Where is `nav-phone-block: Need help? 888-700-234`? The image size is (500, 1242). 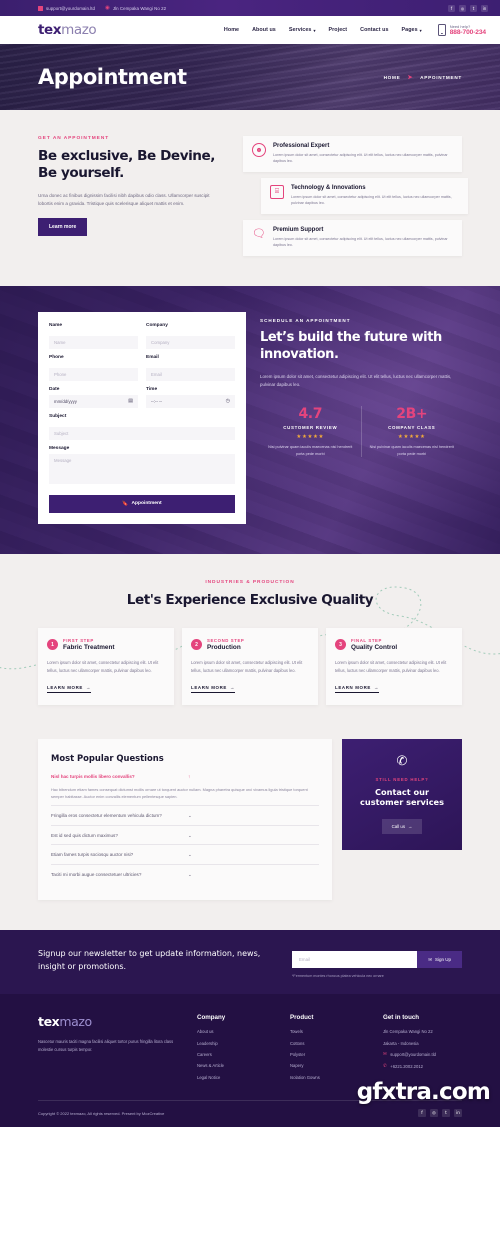
nav-phone-block: Need help? 888-700-234 is located at coordinates (461, 30).